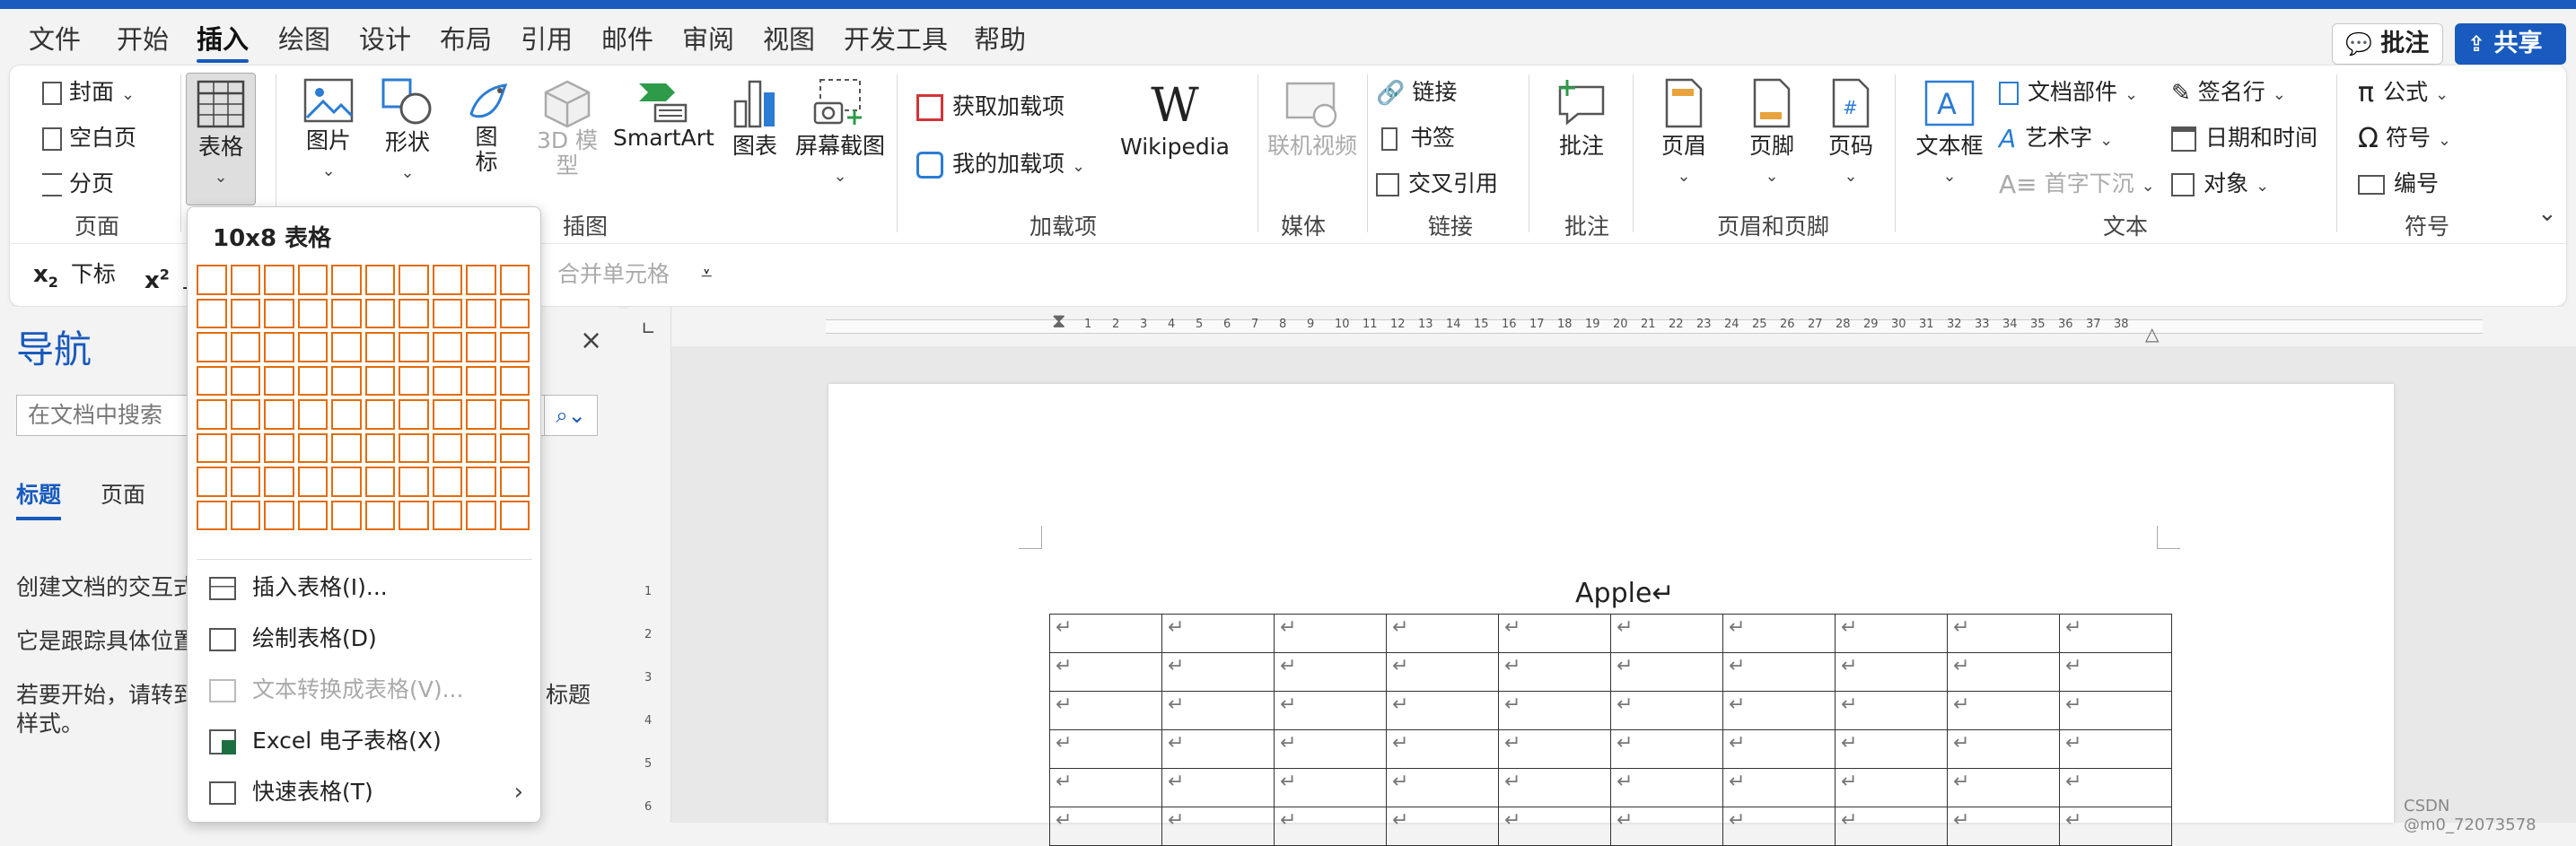 The height and width of the screenshot is (846, 2576). I want to click on icons-button: 图标, so click(486, 126).